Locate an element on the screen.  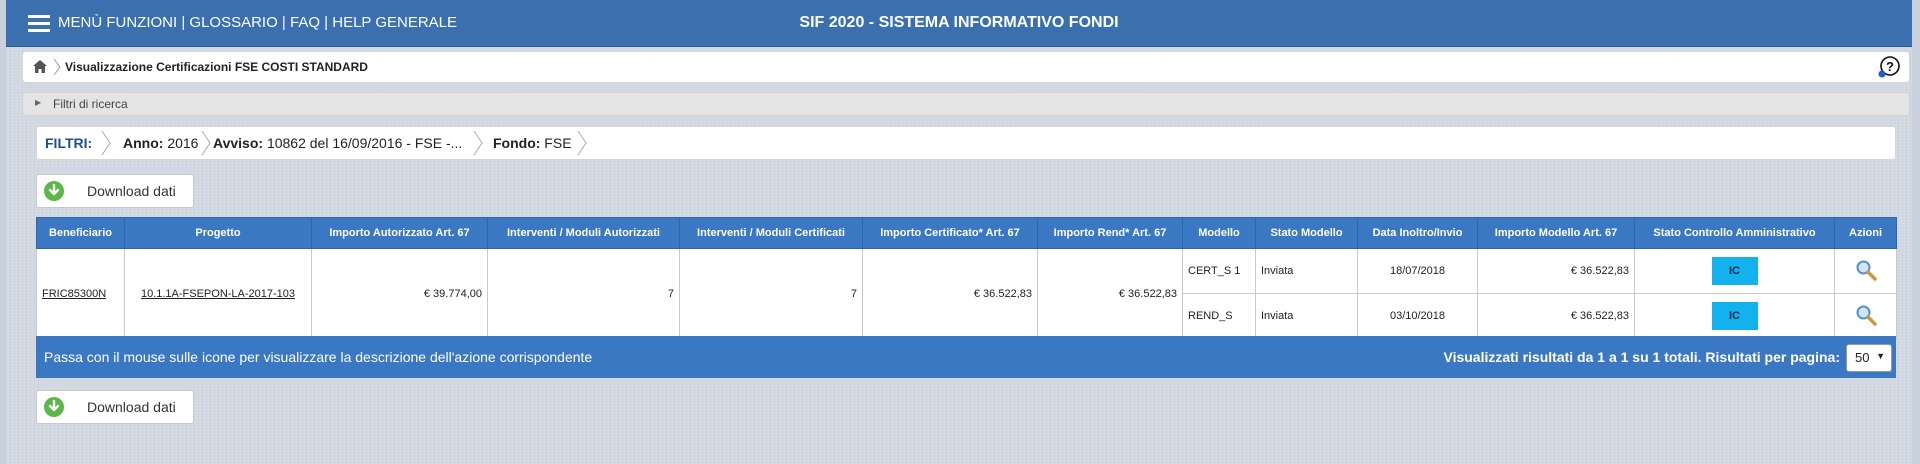
cell-data-invio: 03/10/2018 is located at coordinates (1417, 316).